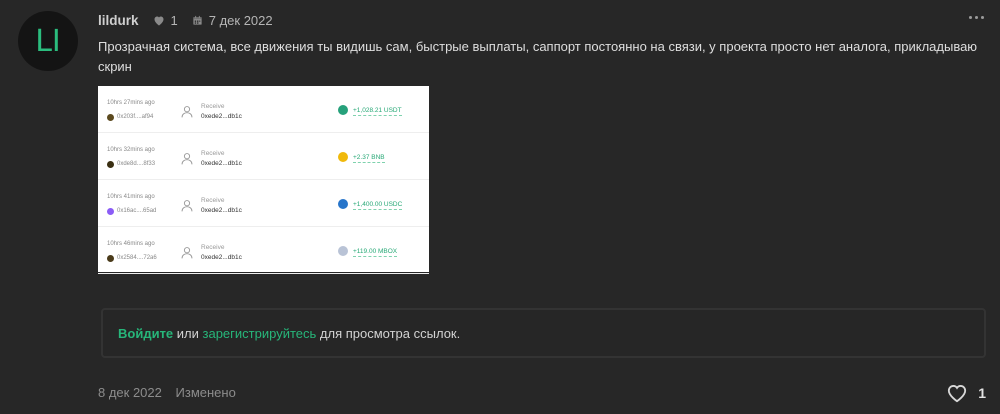  Describe the element at coordinates (136, 164) in the screenshot. I see `tx-from-address: 0xde8d....8f33` at that location.